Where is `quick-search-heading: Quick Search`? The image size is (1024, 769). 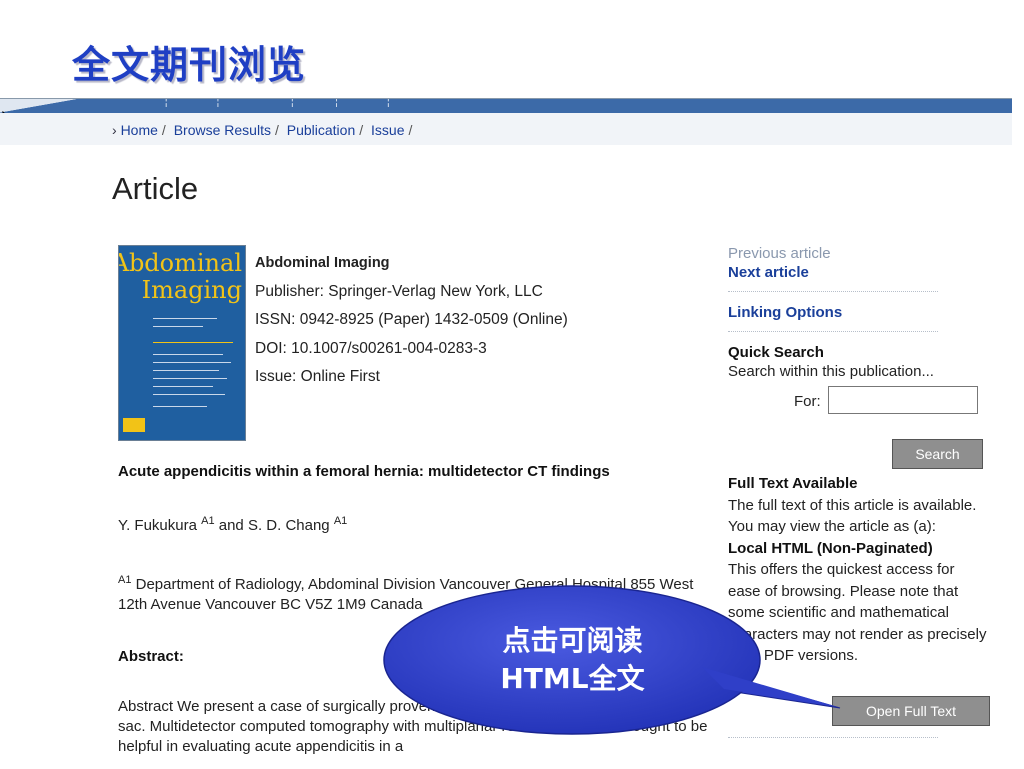 quick-search-heading: Quick Search is located at coordinates (776, 352).